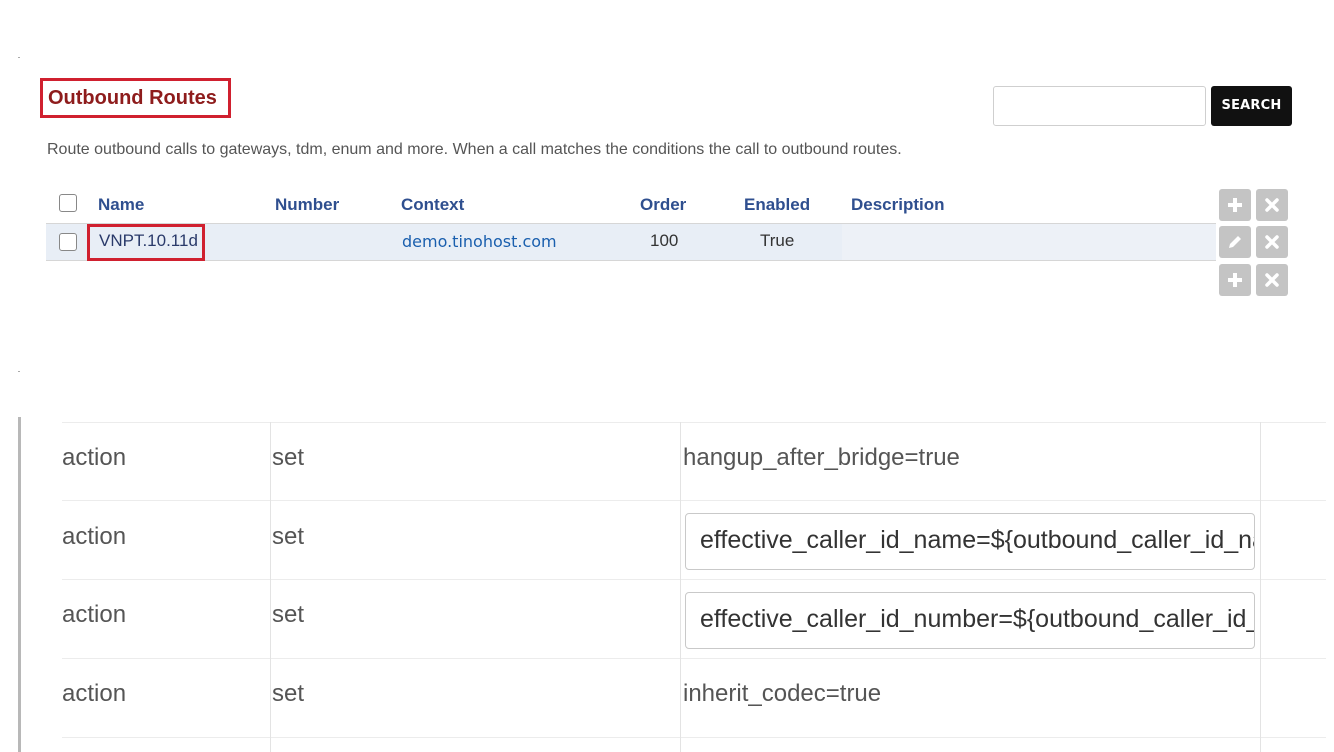  Describe the element at coordinates (146, 242) in the screenshot. I see `route-name-link: VNPT.10.11d` at that location.